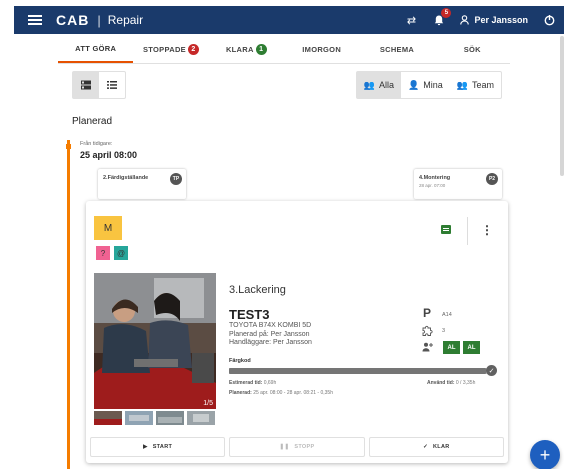 The height and width of the screenshot is (469, 564). What do you see at coordinates (121, 253) in the screenshot?
I see `at-flag: @` at bounding box center [121, 253].